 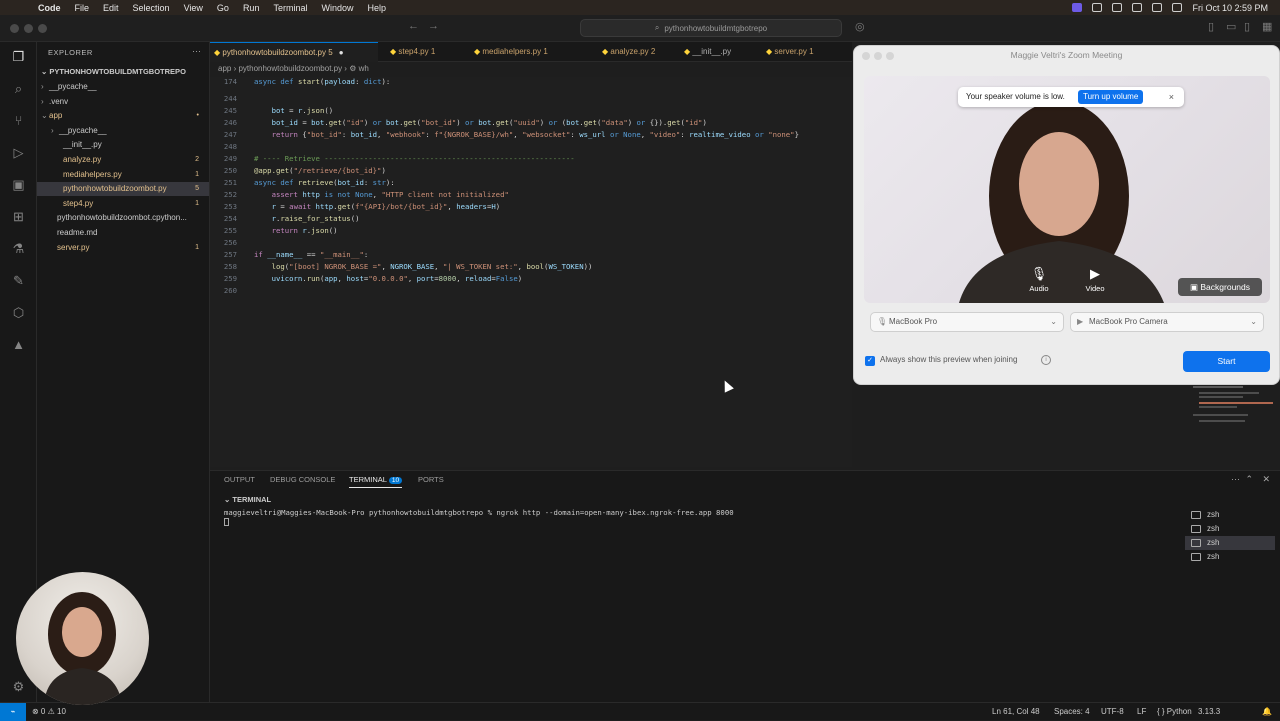 What do you see at coordinates (376, 481) in the screenshot?
I see `panel-tab-terminal: TERMINAL 10` at bounding box center [376, 481].